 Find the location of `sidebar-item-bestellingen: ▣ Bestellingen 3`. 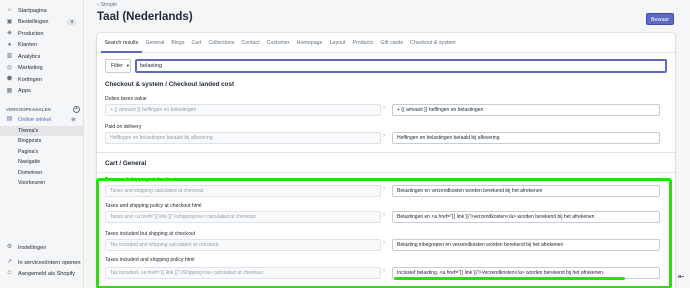

sidebar-item-bestellingen: ▣ Bestellingen 3 is located at coordinates (42, 23).